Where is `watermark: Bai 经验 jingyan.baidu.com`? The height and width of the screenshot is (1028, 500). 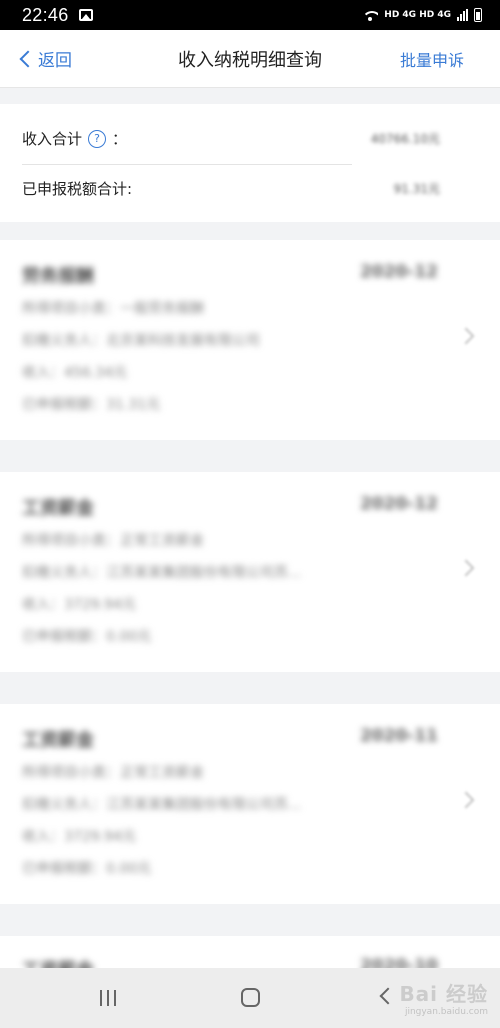
watermark: Bai 经验 jingyan.baidu.com is located at coordinates (443, 997).